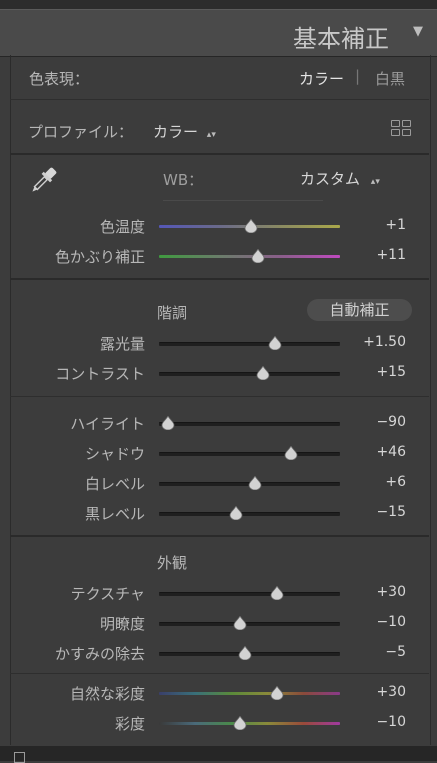  I want to click on vibrance-label: 自然な彩度, so click(107, 694).